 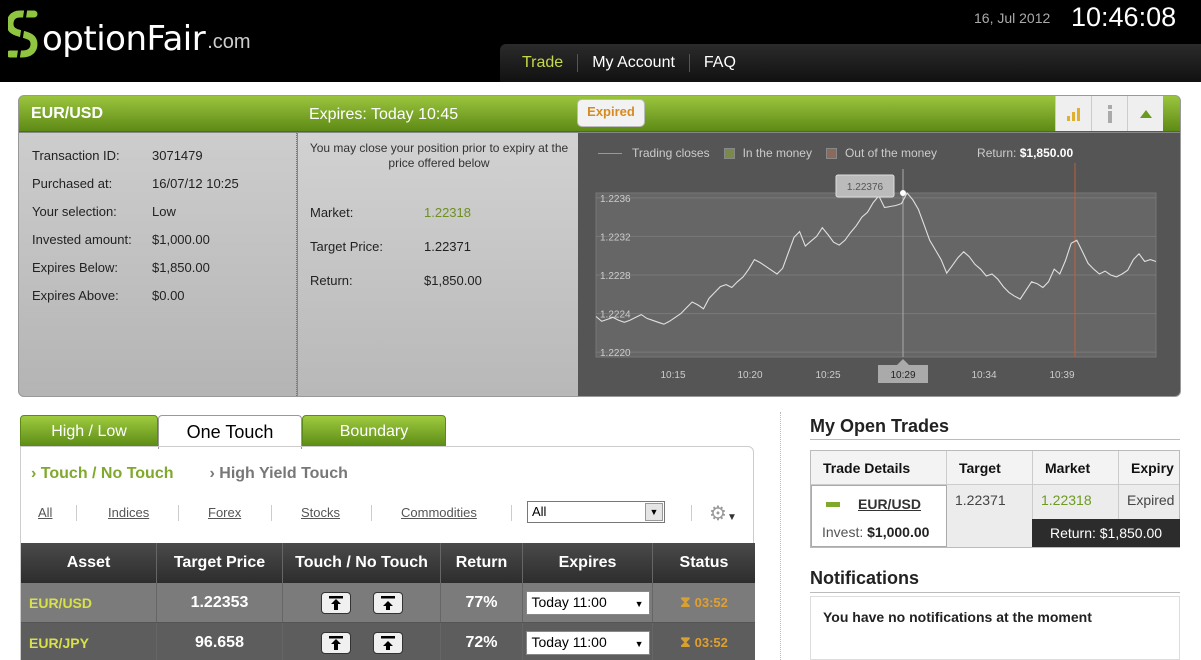 What do you see at coordinates (121, 239) in the screenshot?
I see `detail-invested: Invested amount: $1,000.00` at bounding box center [121, 239].